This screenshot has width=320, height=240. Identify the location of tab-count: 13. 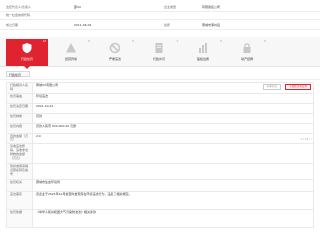
(44, 41).